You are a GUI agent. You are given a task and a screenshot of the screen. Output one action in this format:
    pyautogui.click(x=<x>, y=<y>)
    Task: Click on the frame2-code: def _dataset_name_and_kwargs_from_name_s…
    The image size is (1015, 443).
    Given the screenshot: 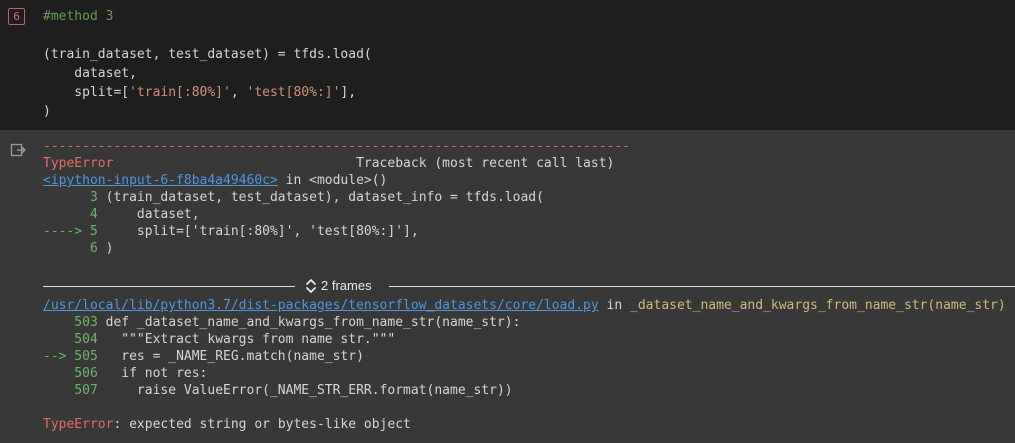 What is the action you would take?
    pyautogui.click(x=313, y=322)
    